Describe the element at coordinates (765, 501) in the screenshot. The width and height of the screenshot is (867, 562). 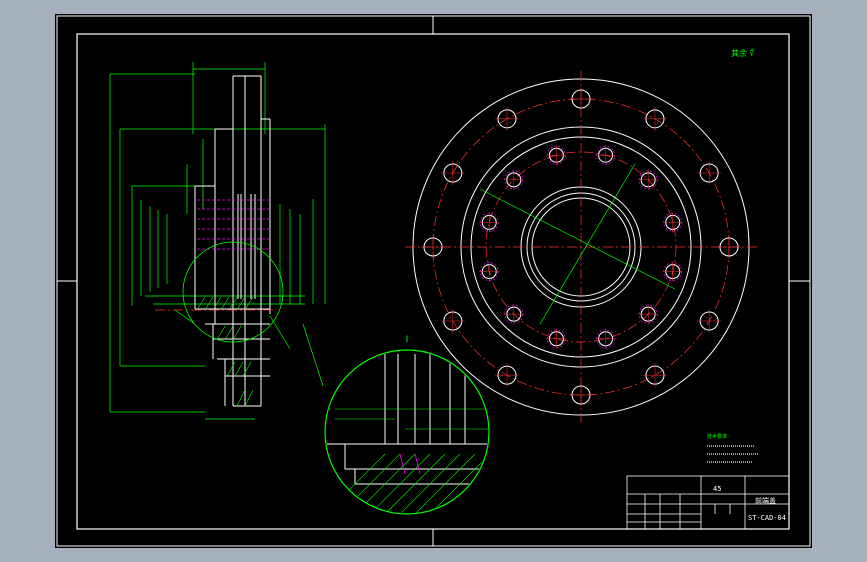
I see `title-block-part-name: 前端盖` at that location.